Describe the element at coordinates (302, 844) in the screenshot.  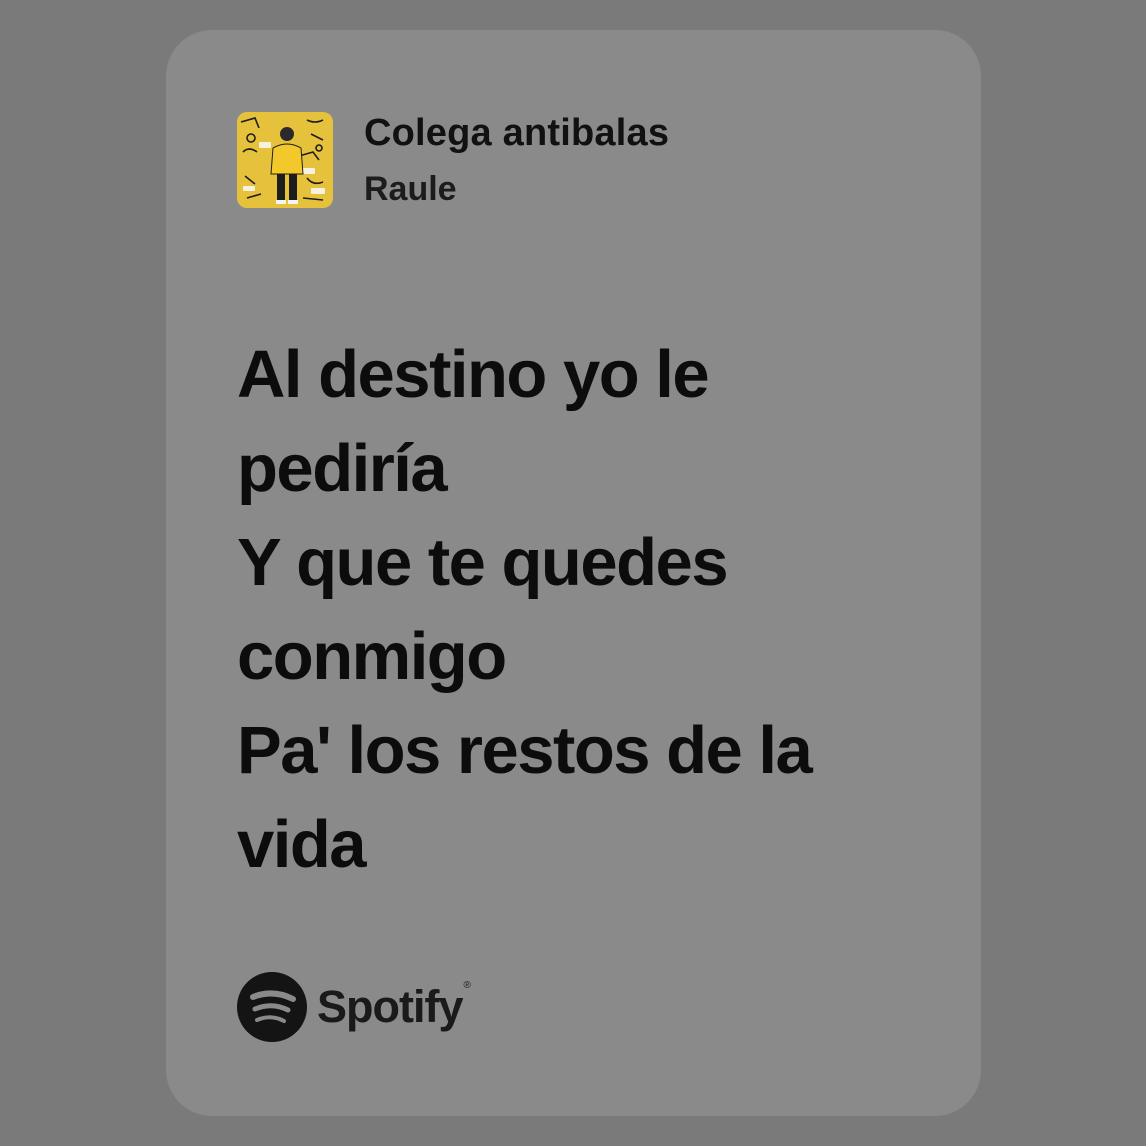
I see `lyric-line: vida` at that location.